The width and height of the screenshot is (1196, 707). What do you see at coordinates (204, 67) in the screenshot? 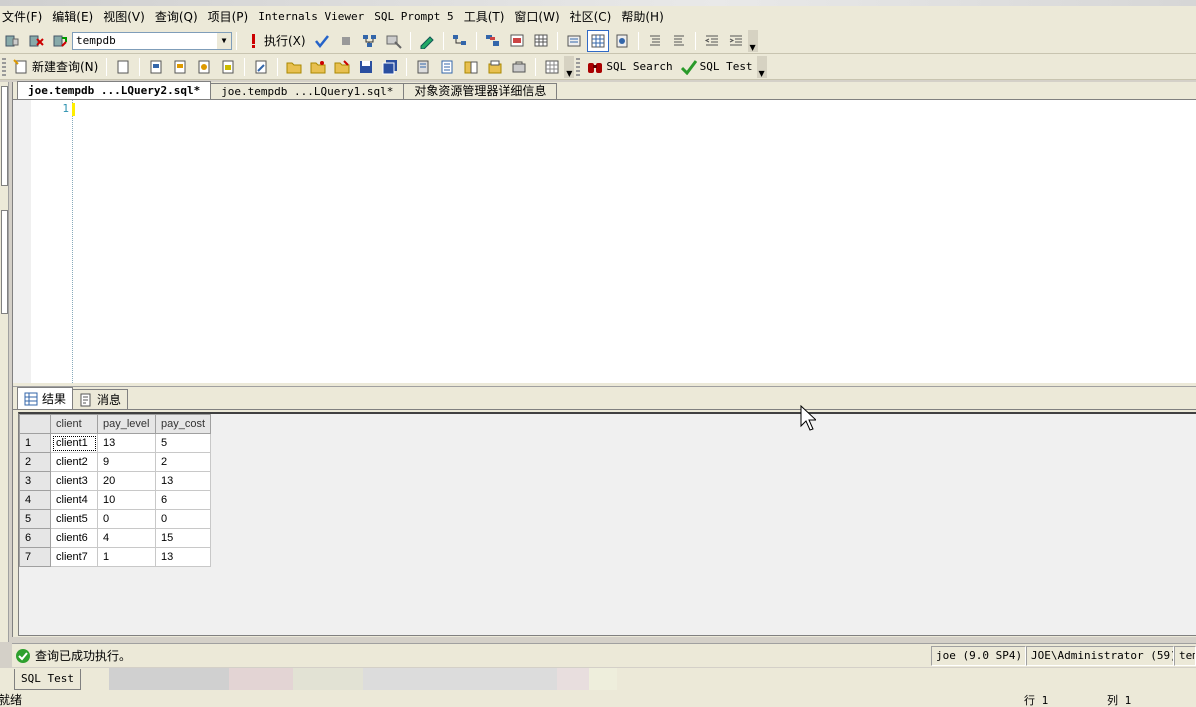
I see `dmx-query-icon` at bounding box center [204, 67].